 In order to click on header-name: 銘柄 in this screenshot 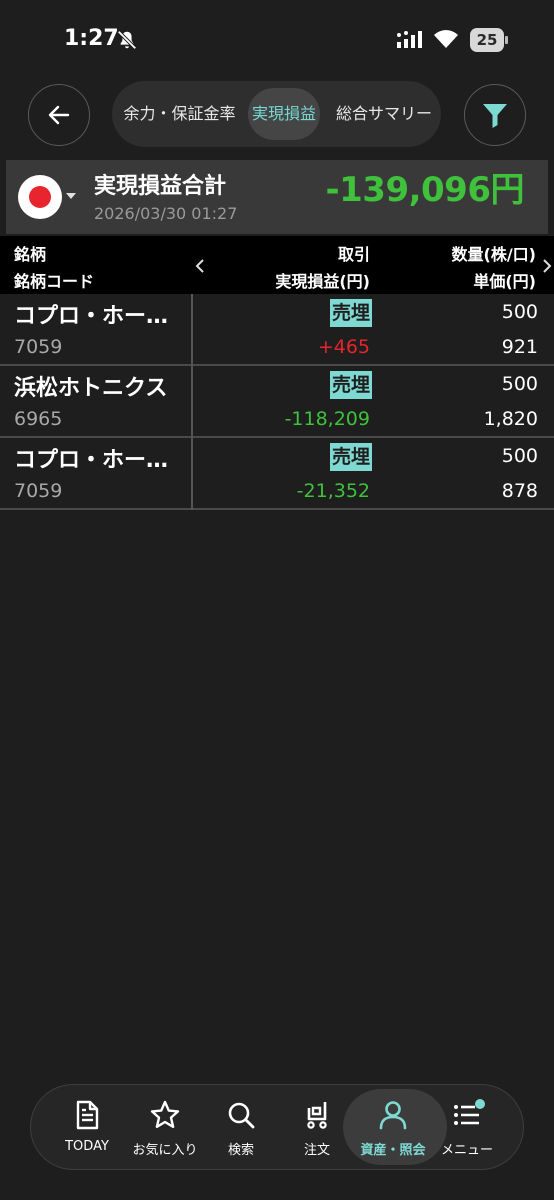, I will do `click(30, 254)`.